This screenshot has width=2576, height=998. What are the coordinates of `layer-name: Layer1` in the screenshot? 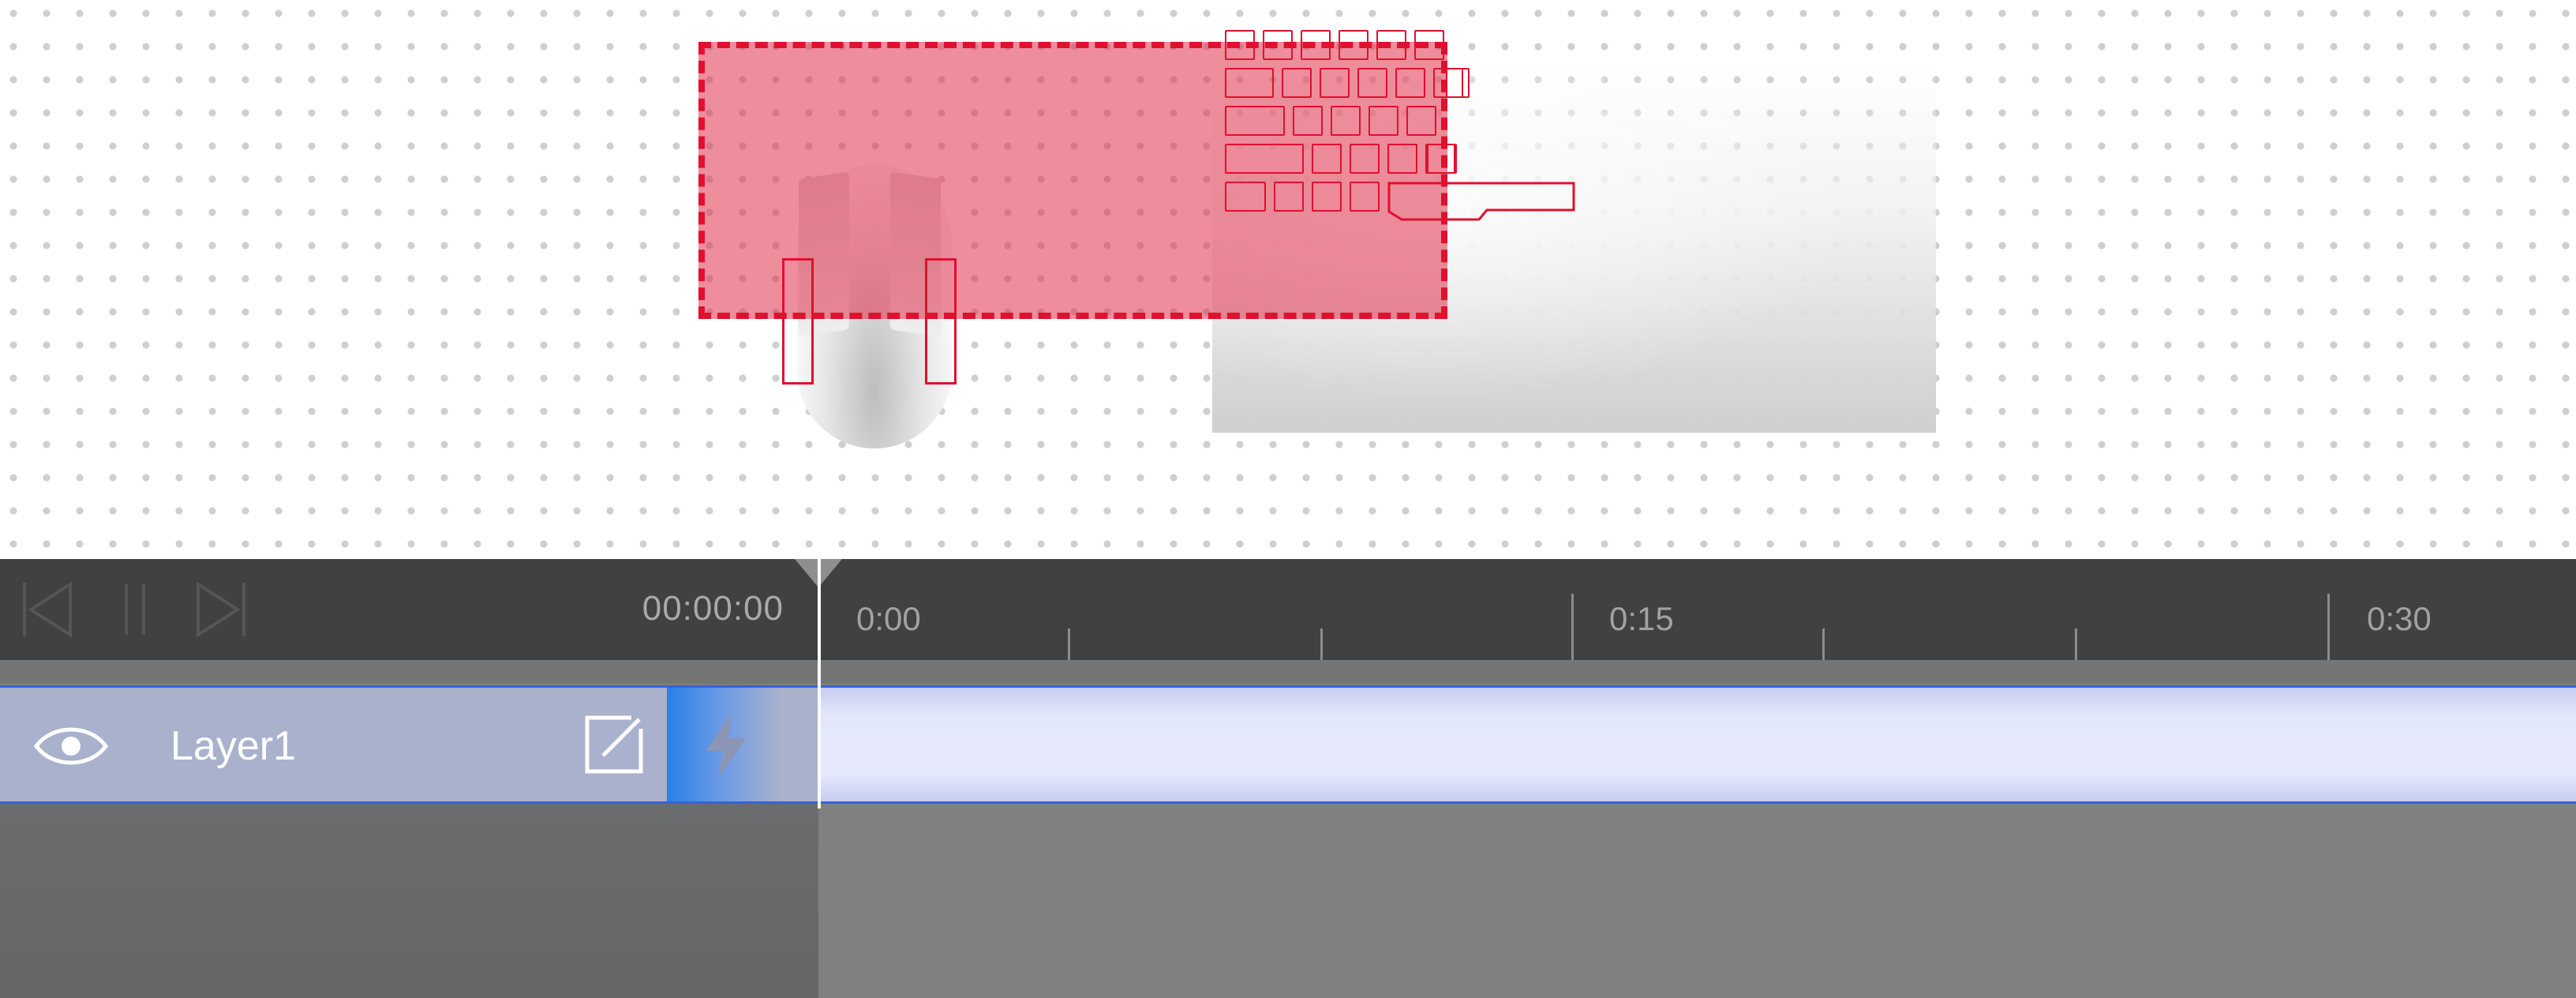 It's located at (233, 746).